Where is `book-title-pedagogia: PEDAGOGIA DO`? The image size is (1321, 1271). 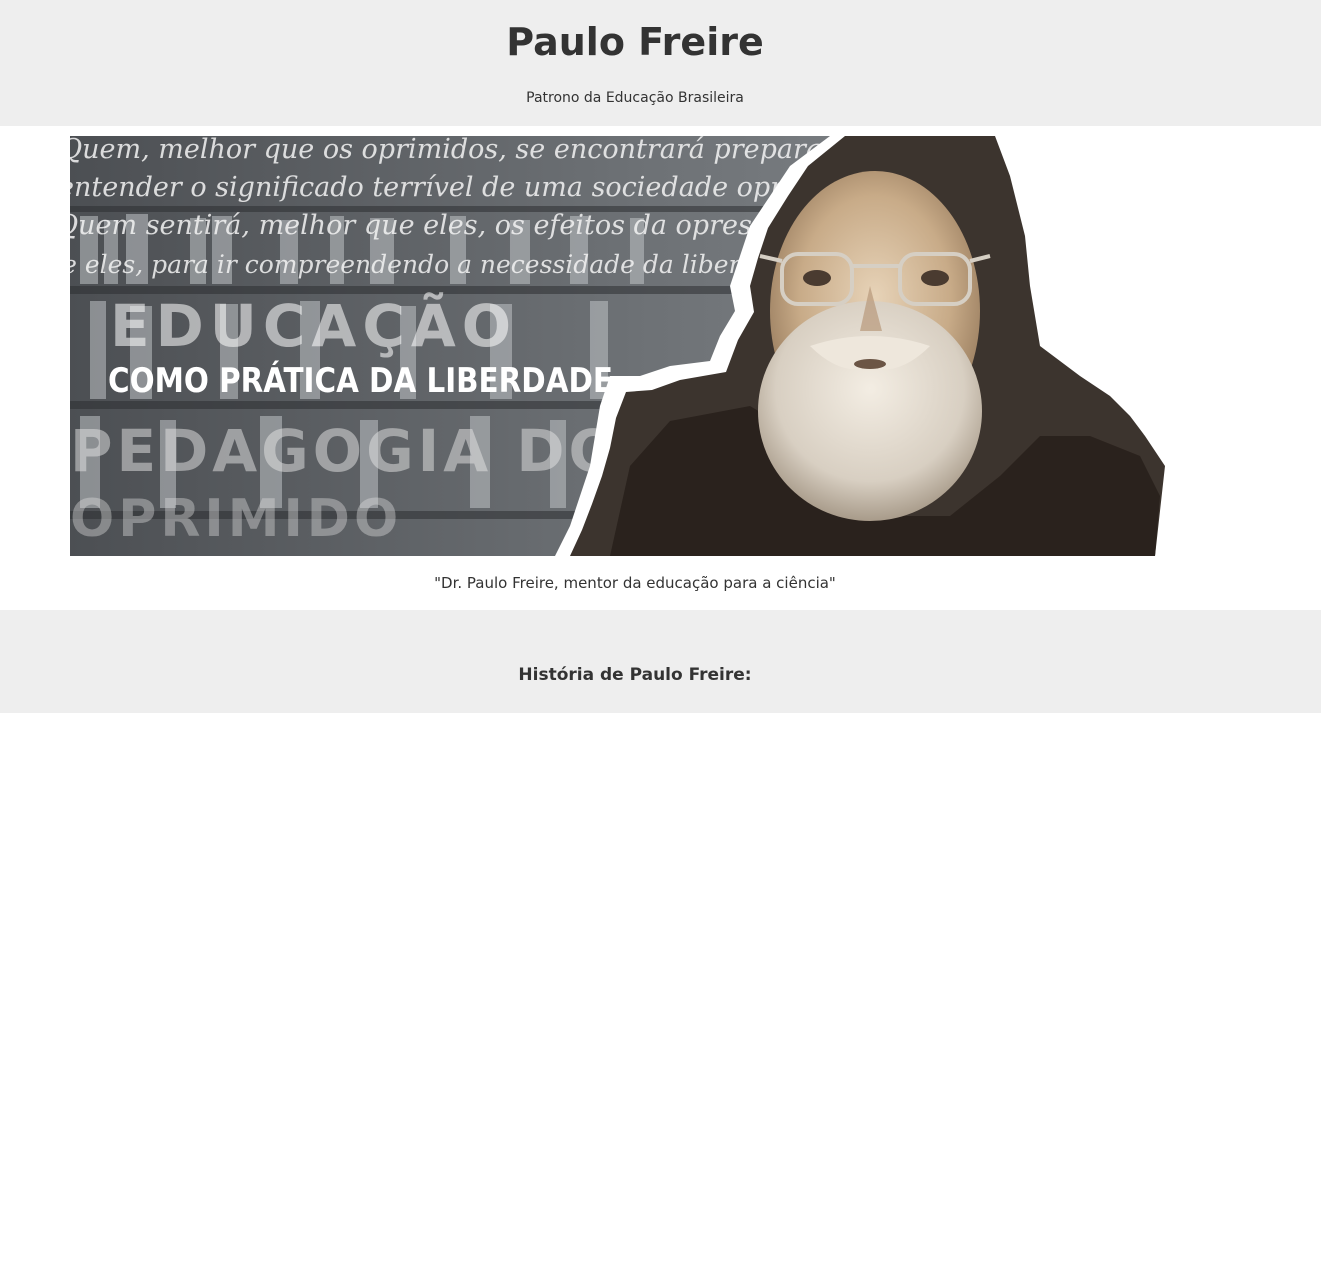 book-title-pedagogia: PEDAGOGIA DO is located at coordinates (346, 451).